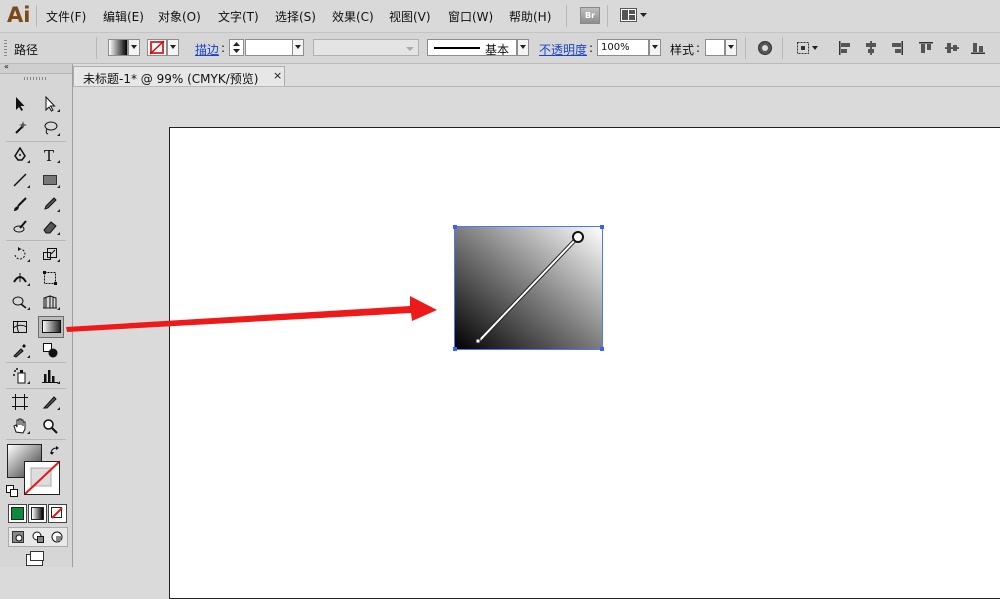 This screenshot has width=1000, height=599. What do you see at coordinates (530, 16) in the screenshot?
I see `menu-help: 帮助(H)` at bounding box center [530, 16].